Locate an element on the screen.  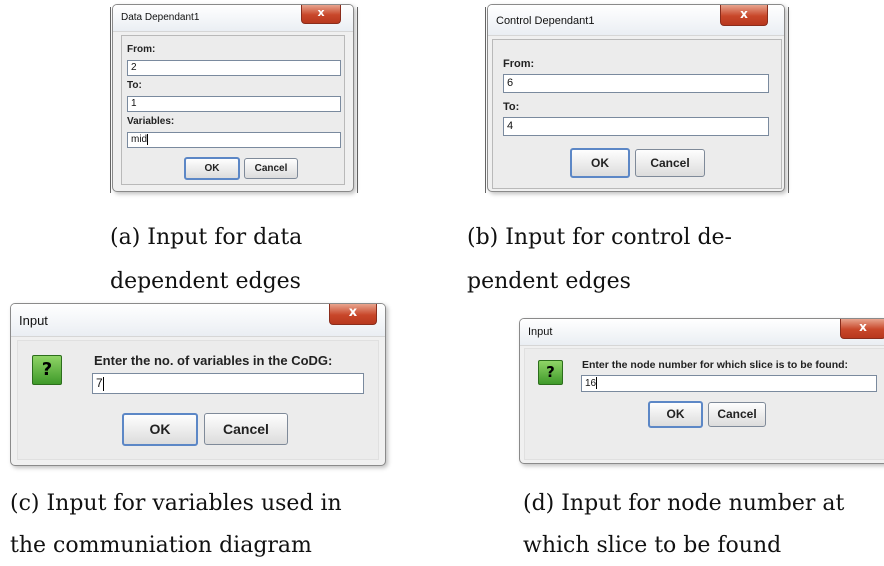
caption-d-line1: (d) Input for node number at is located at coordinates (684, 503).